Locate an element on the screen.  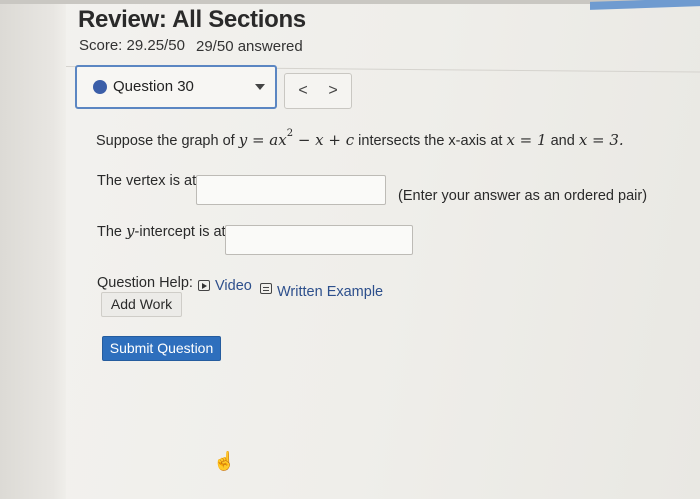
prompt-text-after: intersects the x-axis at is located at coordinates (430, 141).